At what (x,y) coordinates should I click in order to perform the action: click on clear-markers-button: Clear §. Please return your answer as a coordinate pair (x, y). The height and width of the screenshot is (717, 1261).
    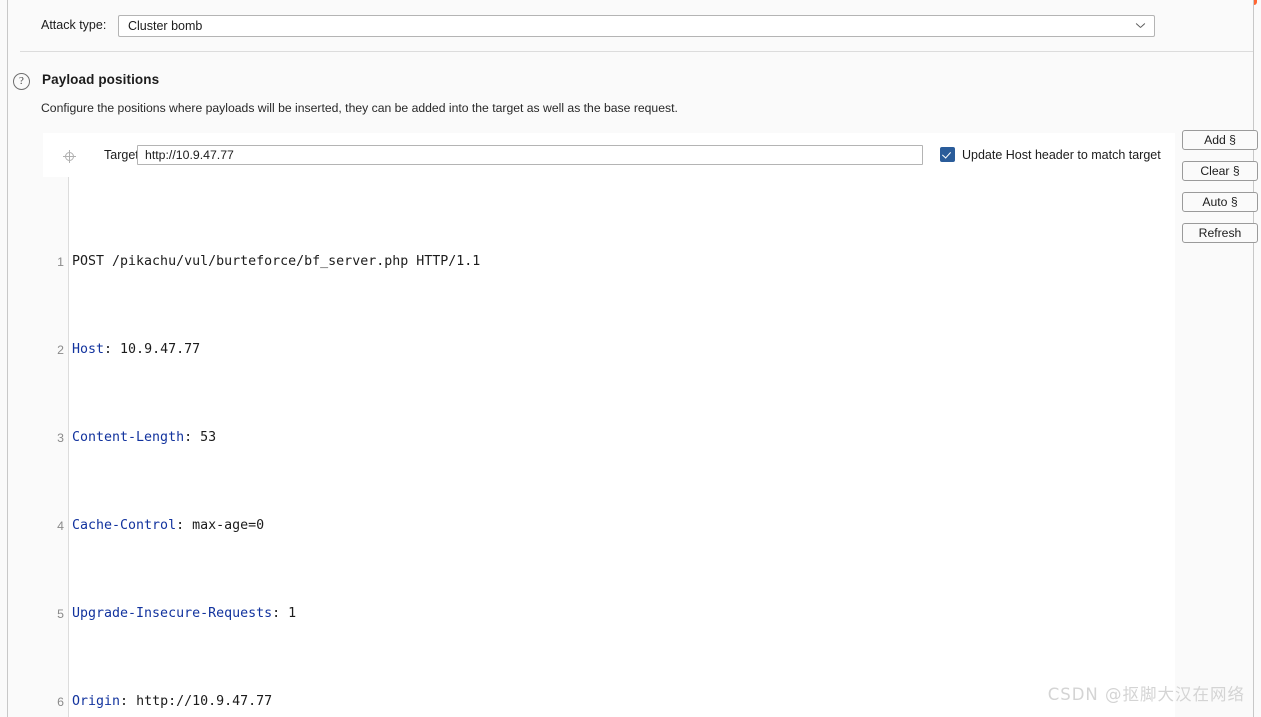
    Looking at the image, I should click on (1220, 171).